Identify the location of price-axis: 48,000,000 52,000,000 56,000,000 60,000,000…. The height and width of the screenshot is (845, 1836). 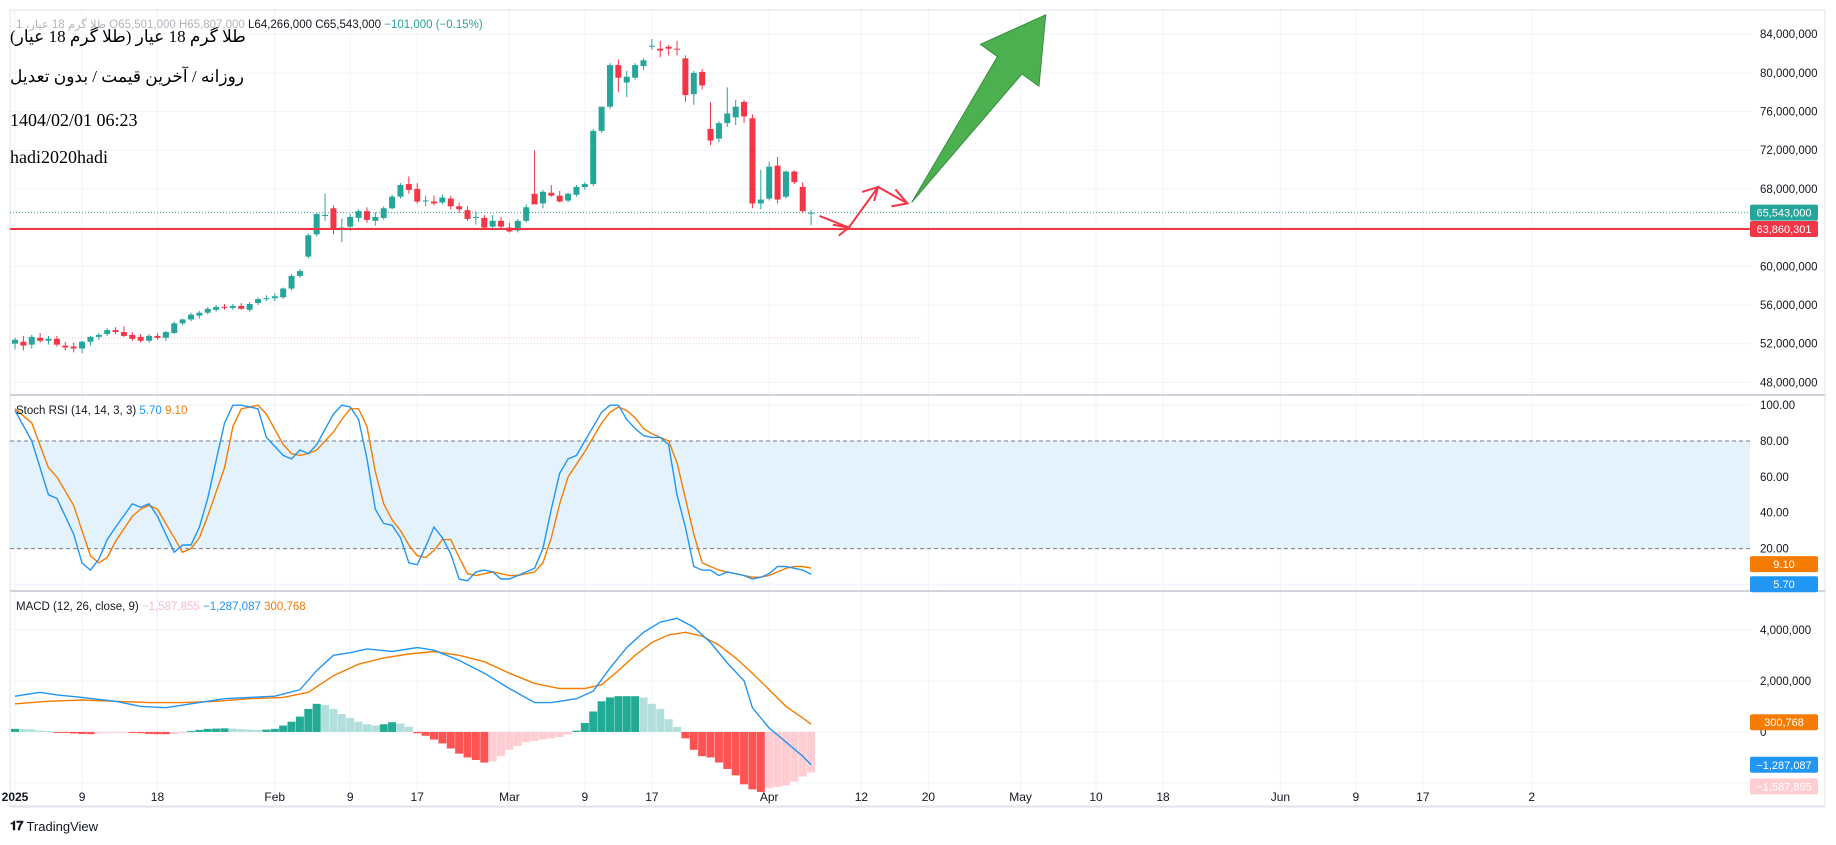
(1784, 412).